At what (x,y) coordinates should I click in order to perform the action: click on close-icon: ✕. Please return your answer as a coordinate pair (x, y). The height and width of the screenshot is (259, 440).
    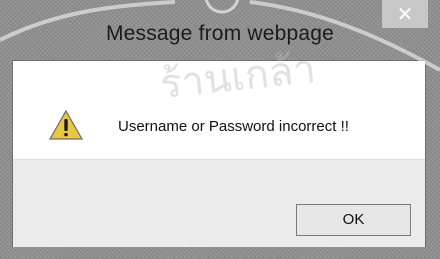
    Looking at the image, I should click on (405, 14).